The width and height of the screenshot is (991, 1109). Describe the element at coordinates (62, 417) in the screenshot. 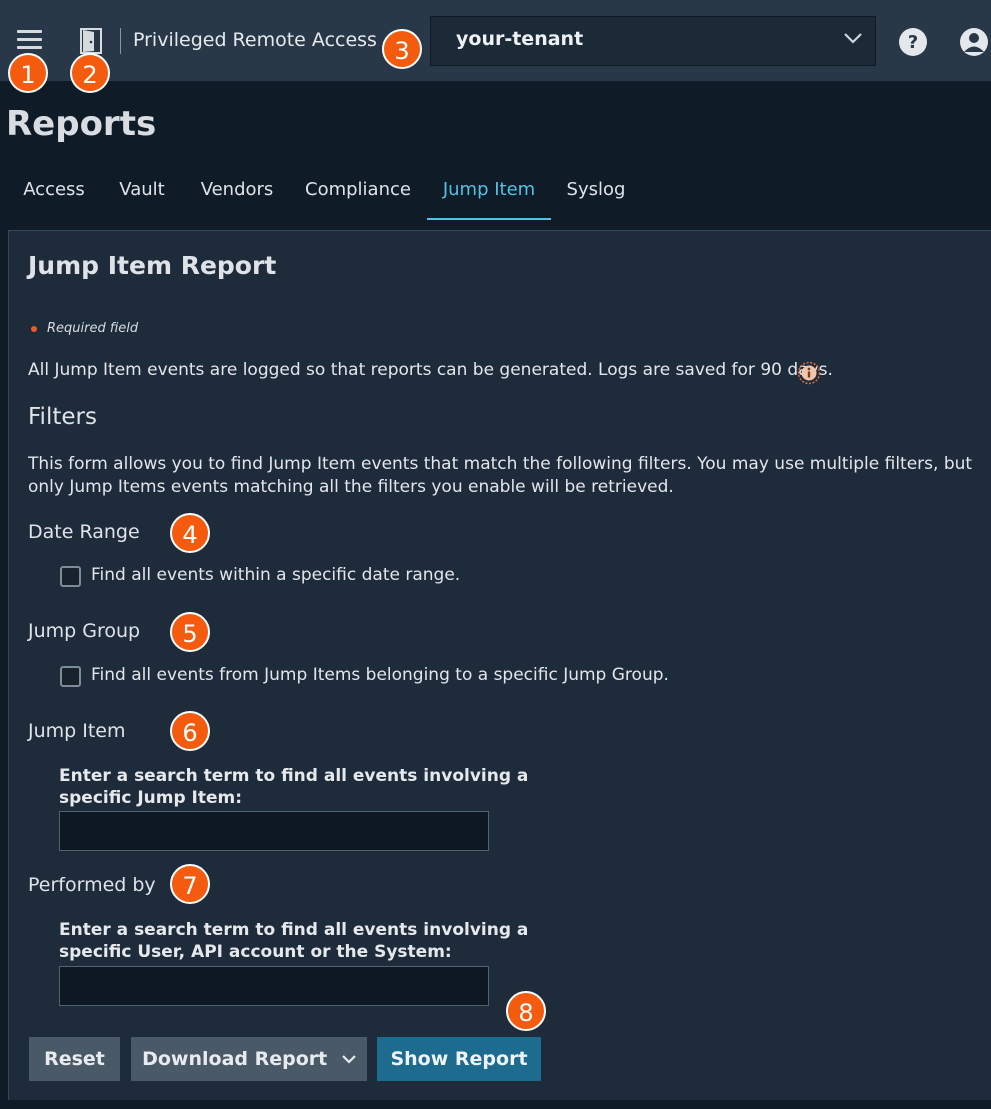

I see `filters-heading: Filters` at that location.